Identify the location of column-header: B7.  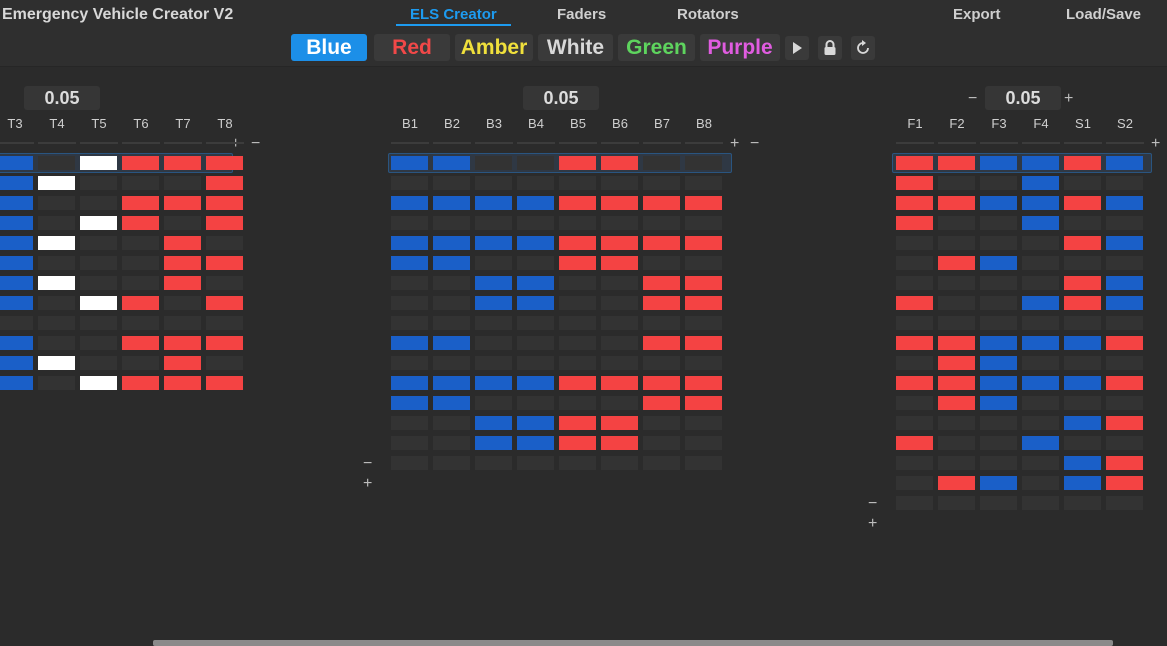
(662, 123).